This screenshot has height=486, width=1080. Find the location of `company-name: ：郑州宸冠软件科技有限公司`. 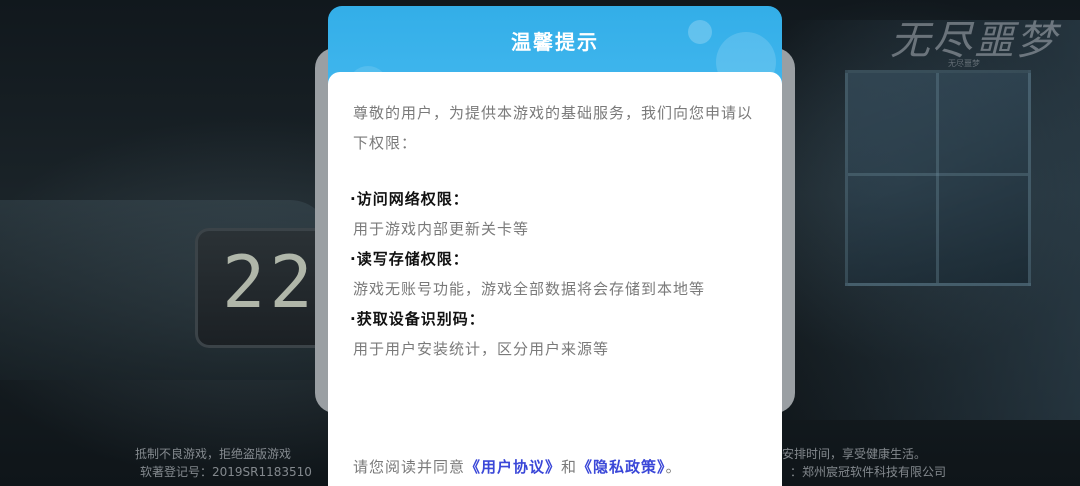

company-name: ：郑州宸冠软件科技有限公司 is located at coordinates (868, 472).